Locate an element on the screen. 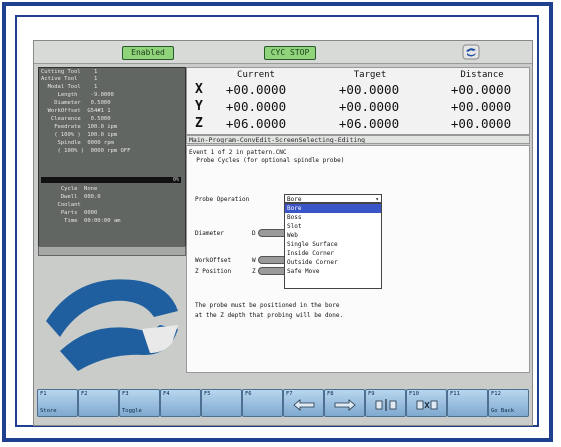 This screenshot has width=561, height=447. event-line: Event 1 of 2 in pattern.CNC is located at coordinates (238, 152).